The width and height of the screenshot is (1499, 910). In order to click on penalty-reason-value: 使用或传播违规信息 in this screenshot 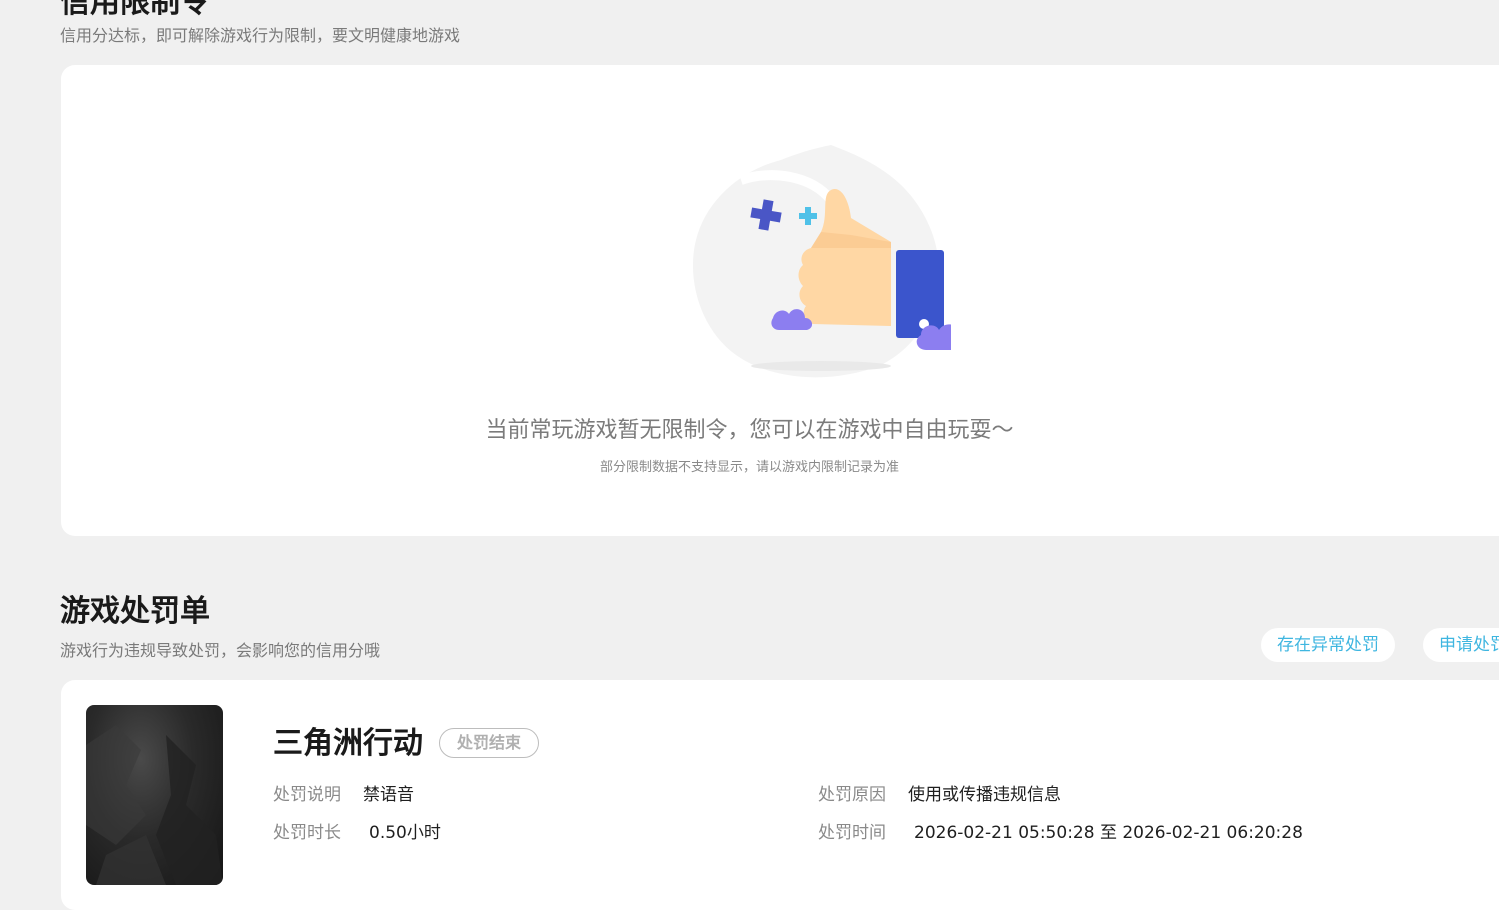, I will do `click(984, 795)`.